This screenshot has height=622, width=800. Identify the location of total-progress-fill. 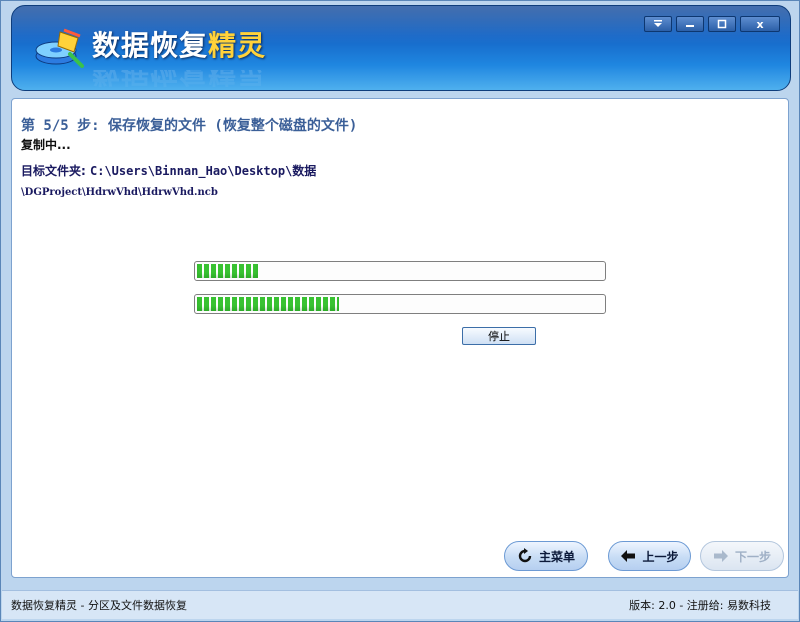
(268, 304).